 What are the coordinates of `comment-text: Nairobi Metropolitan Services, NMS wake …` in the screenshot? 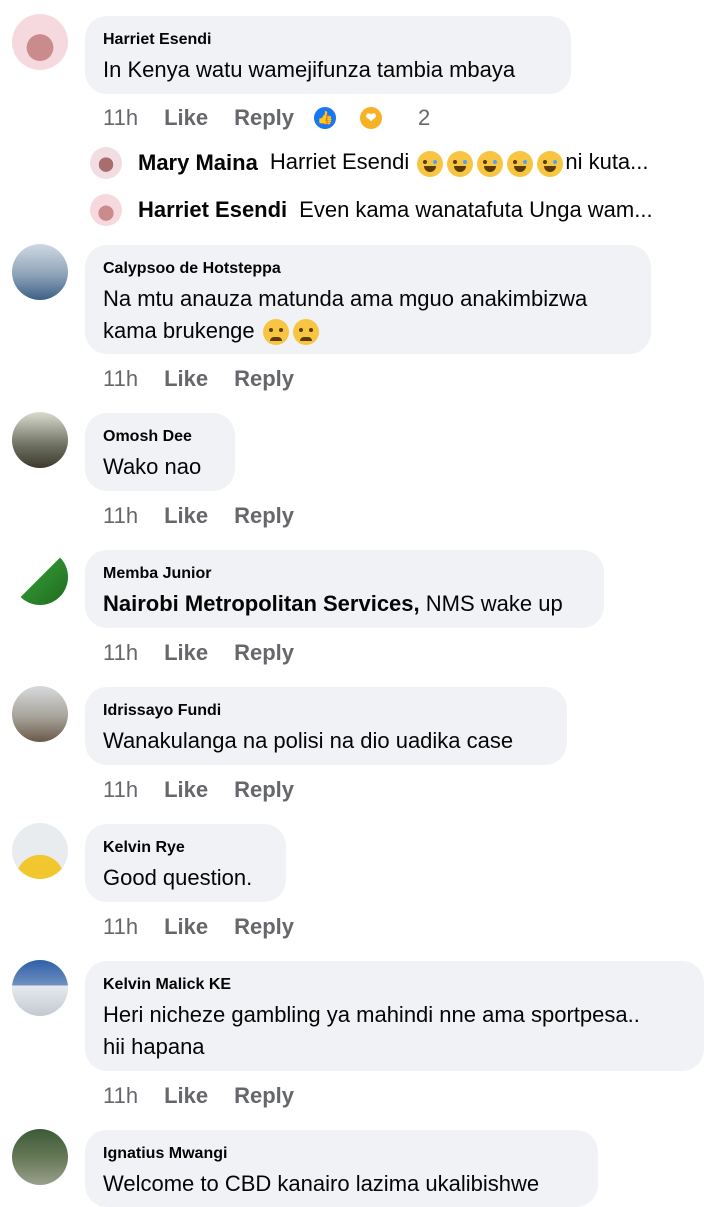 It's located at (333, 603).